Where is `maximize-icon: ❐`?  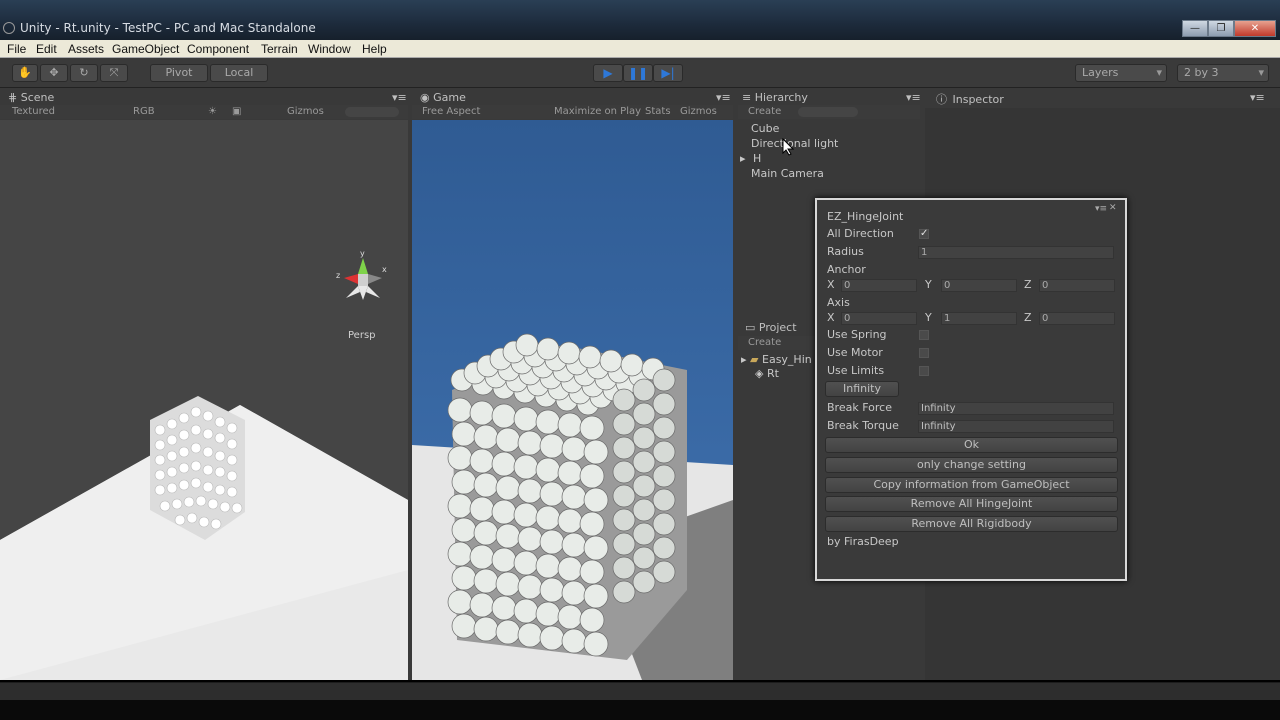
maximize-icon: ❐ is located at coordinates (1221, 28).